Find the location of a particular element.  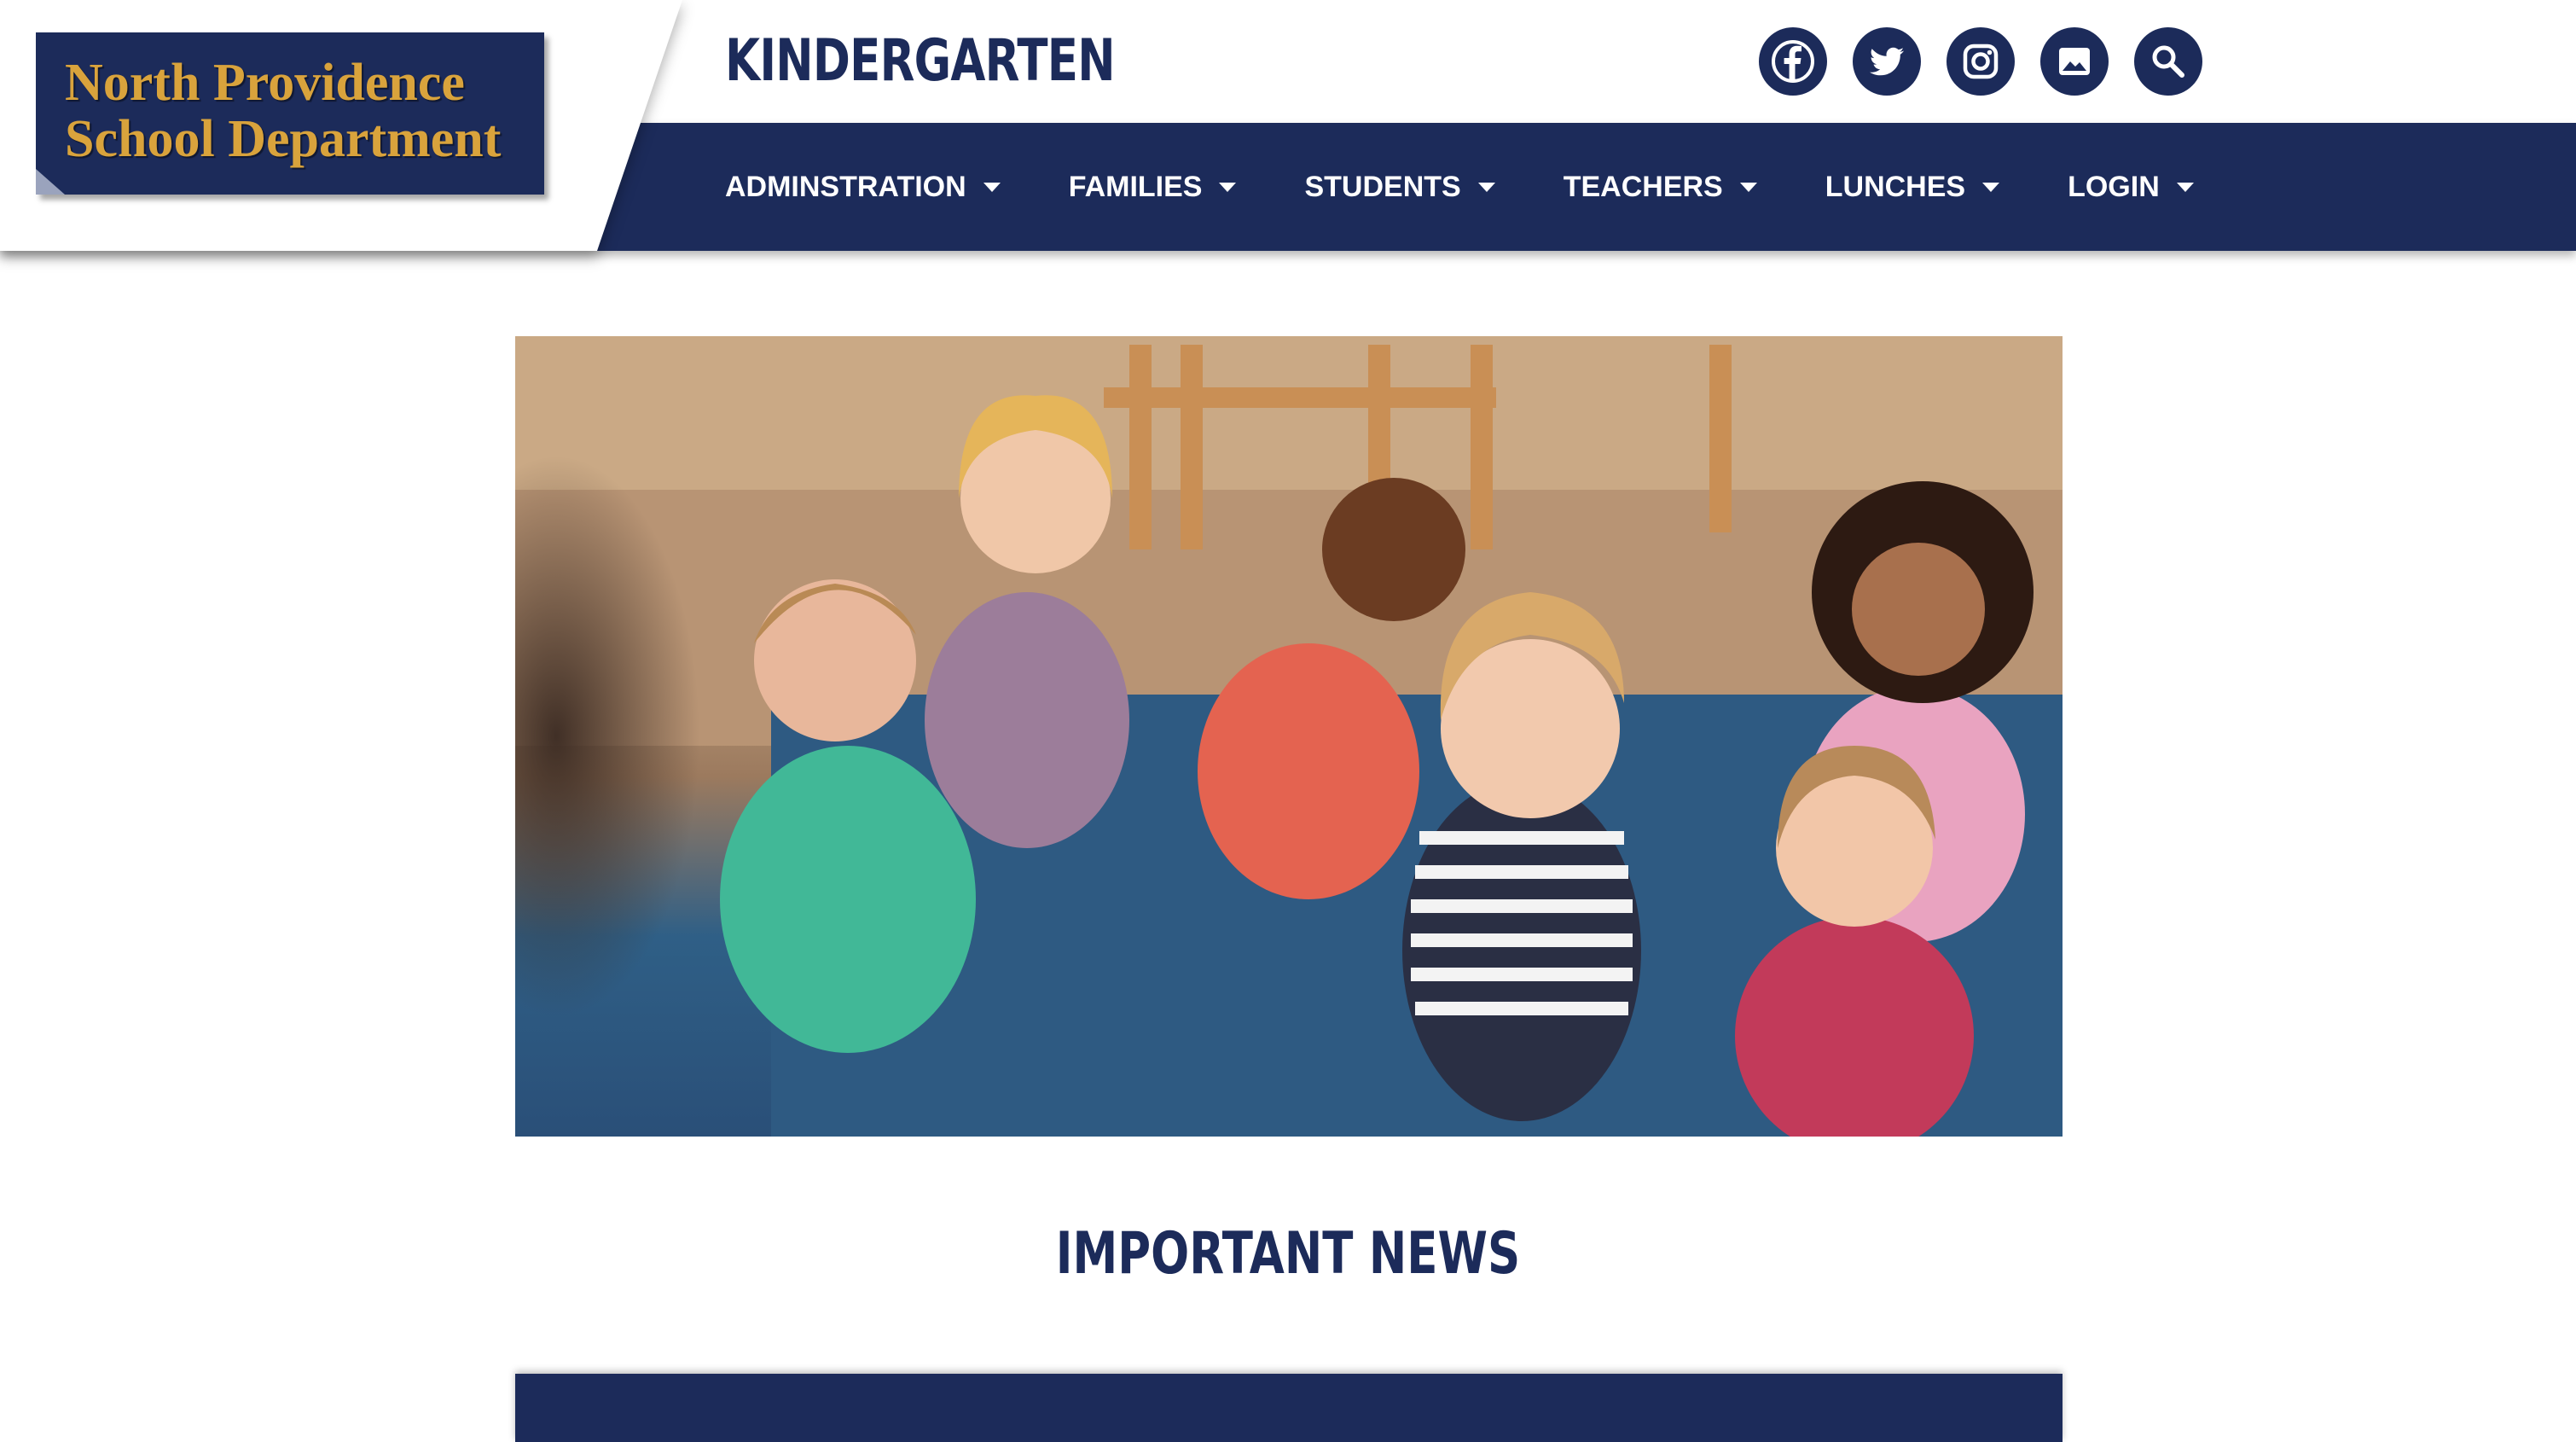

social-links is located at coordinates (1980, 61).